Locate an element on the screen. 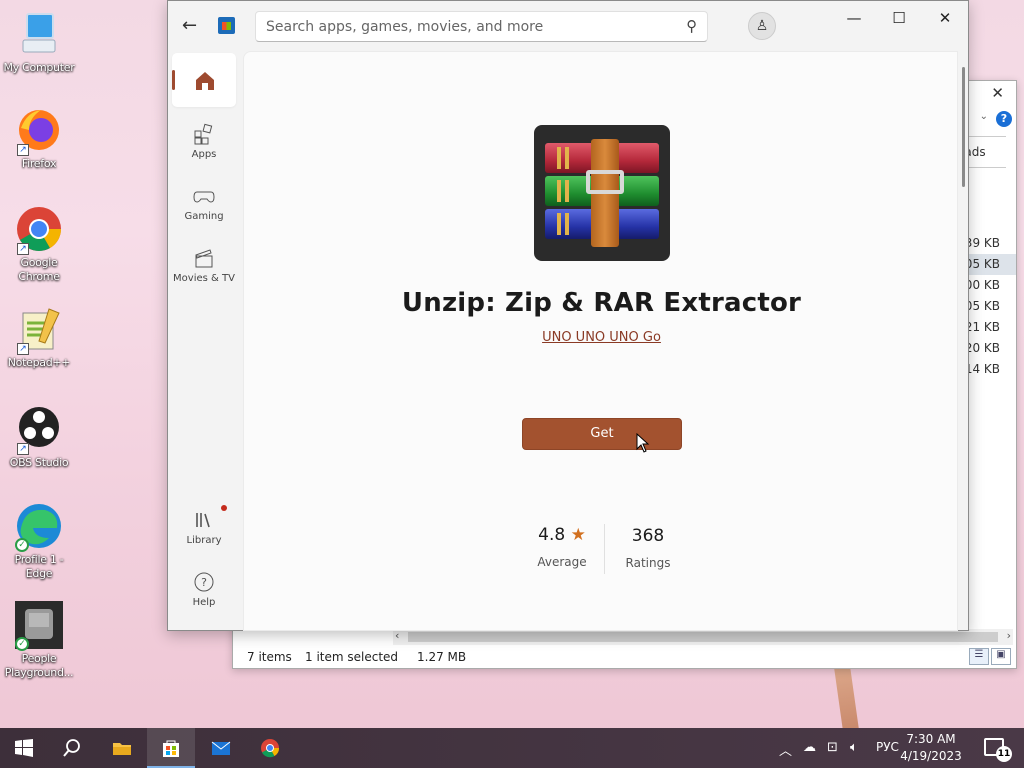 The height and width of the screenshot is (768, 1024). ratings-count: 368 Ratings is located at coordinates (648, 548).